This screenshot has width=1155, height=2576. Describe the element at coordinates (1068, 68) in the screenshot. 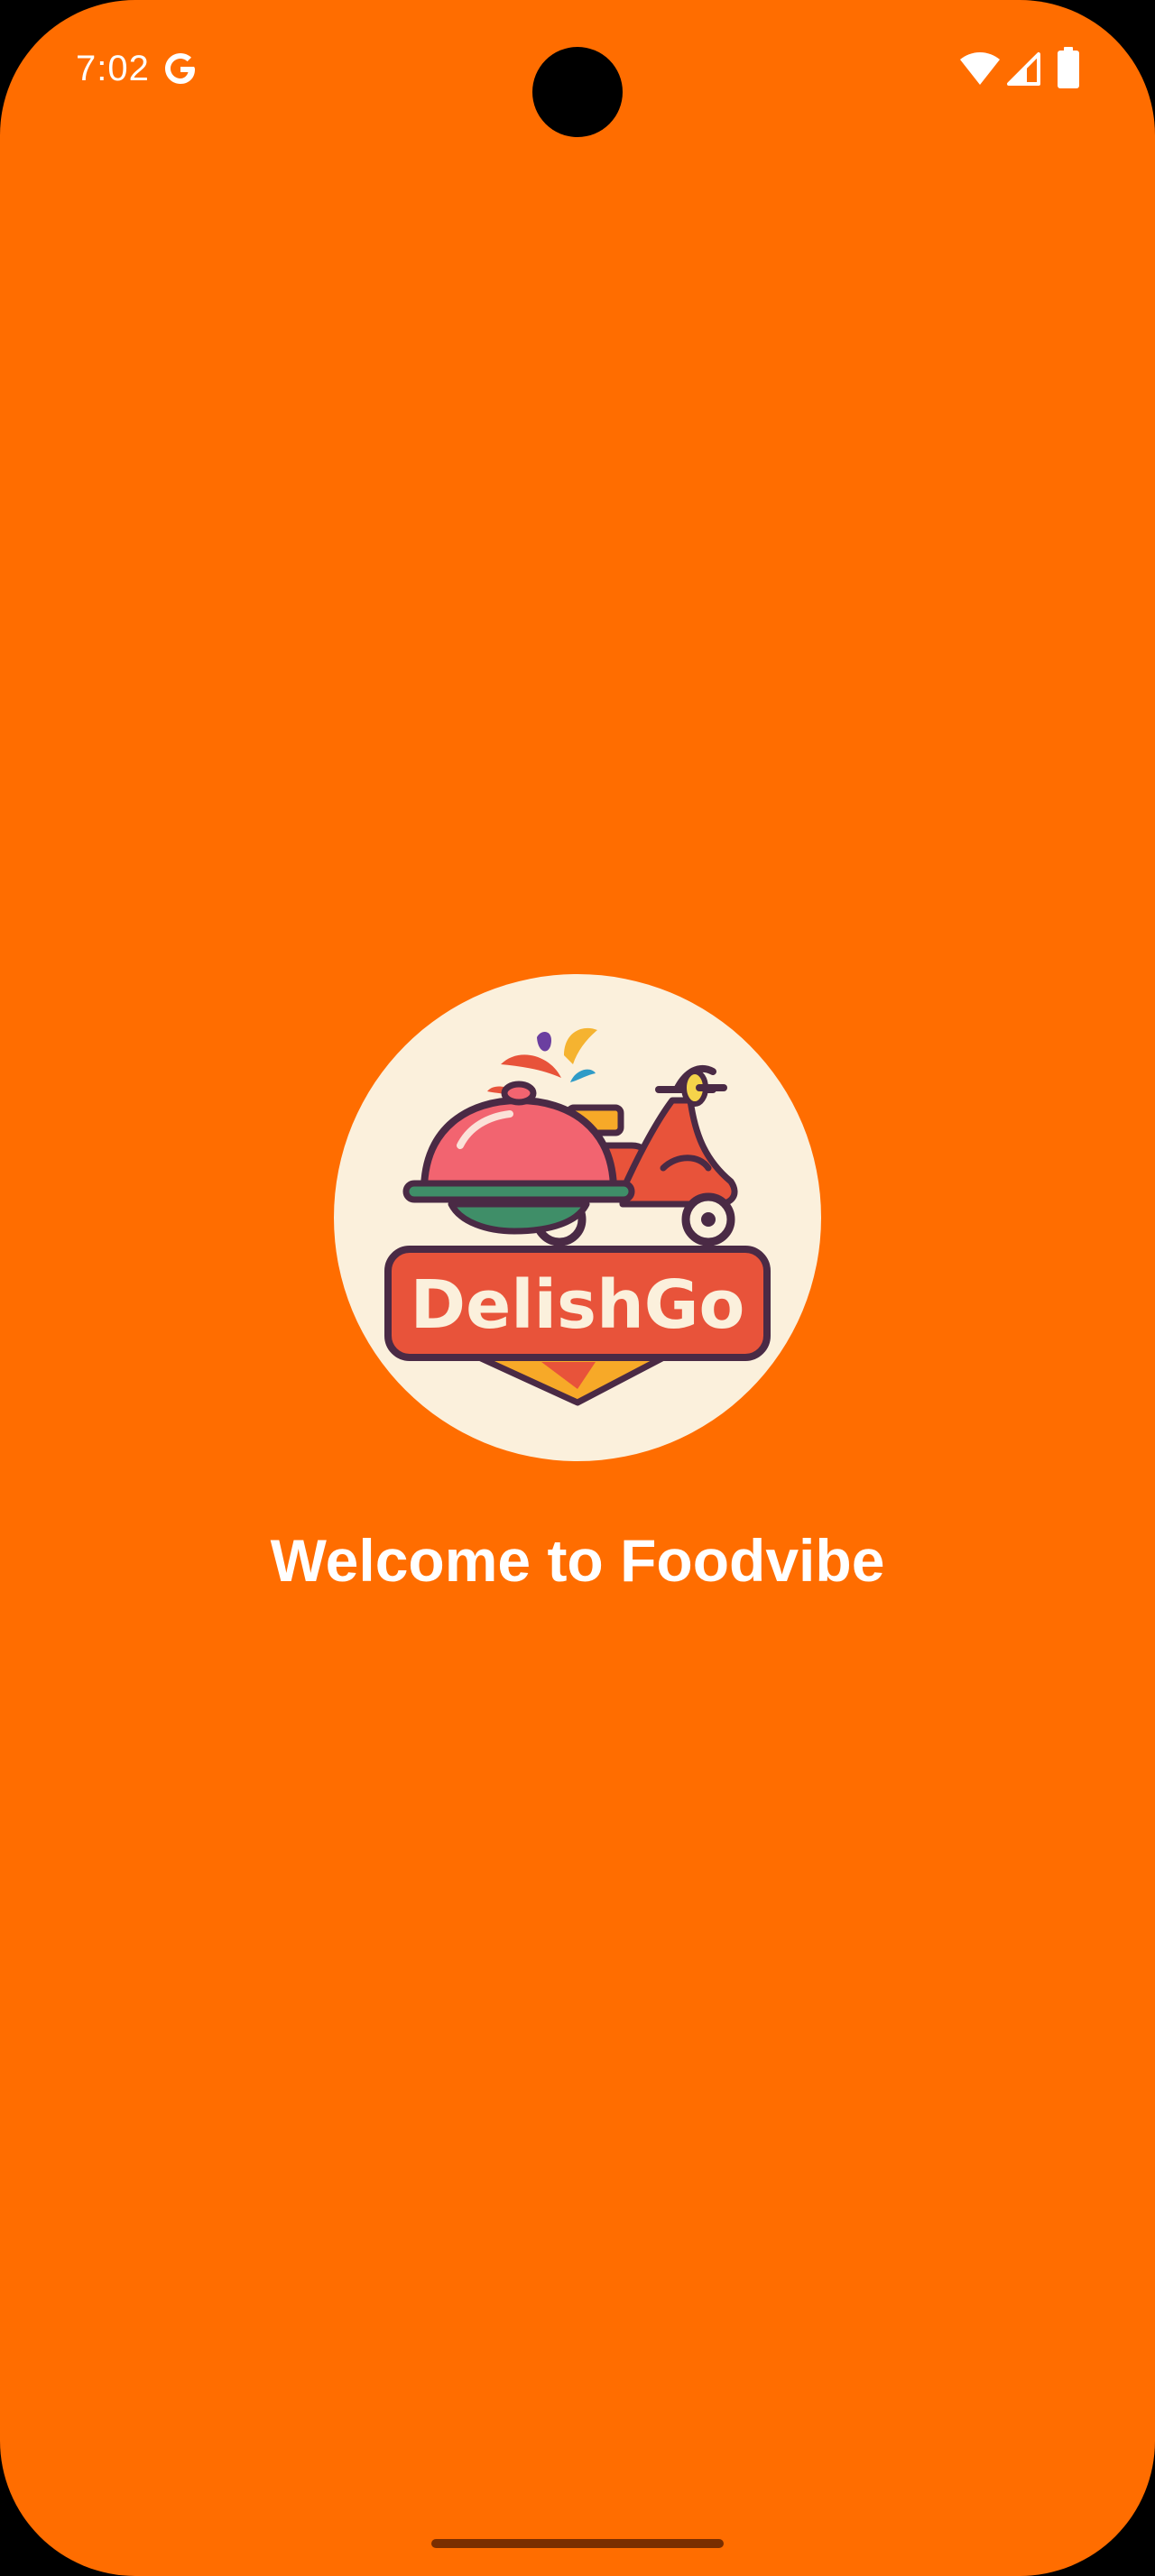

I see `battery-icon` at that location.